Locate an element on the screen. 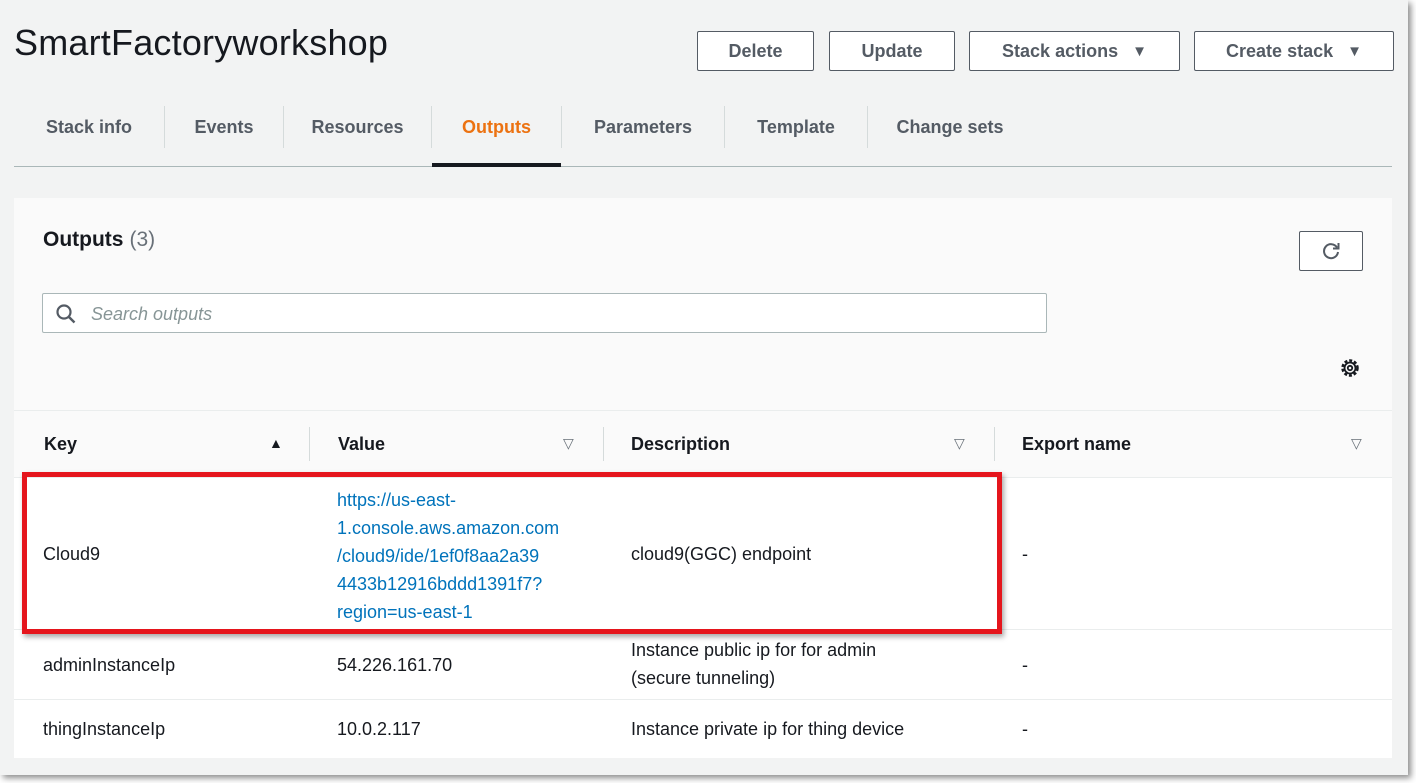  link-text-line: 1.console.aws.amazon.com is located at coordinates (448, 528).